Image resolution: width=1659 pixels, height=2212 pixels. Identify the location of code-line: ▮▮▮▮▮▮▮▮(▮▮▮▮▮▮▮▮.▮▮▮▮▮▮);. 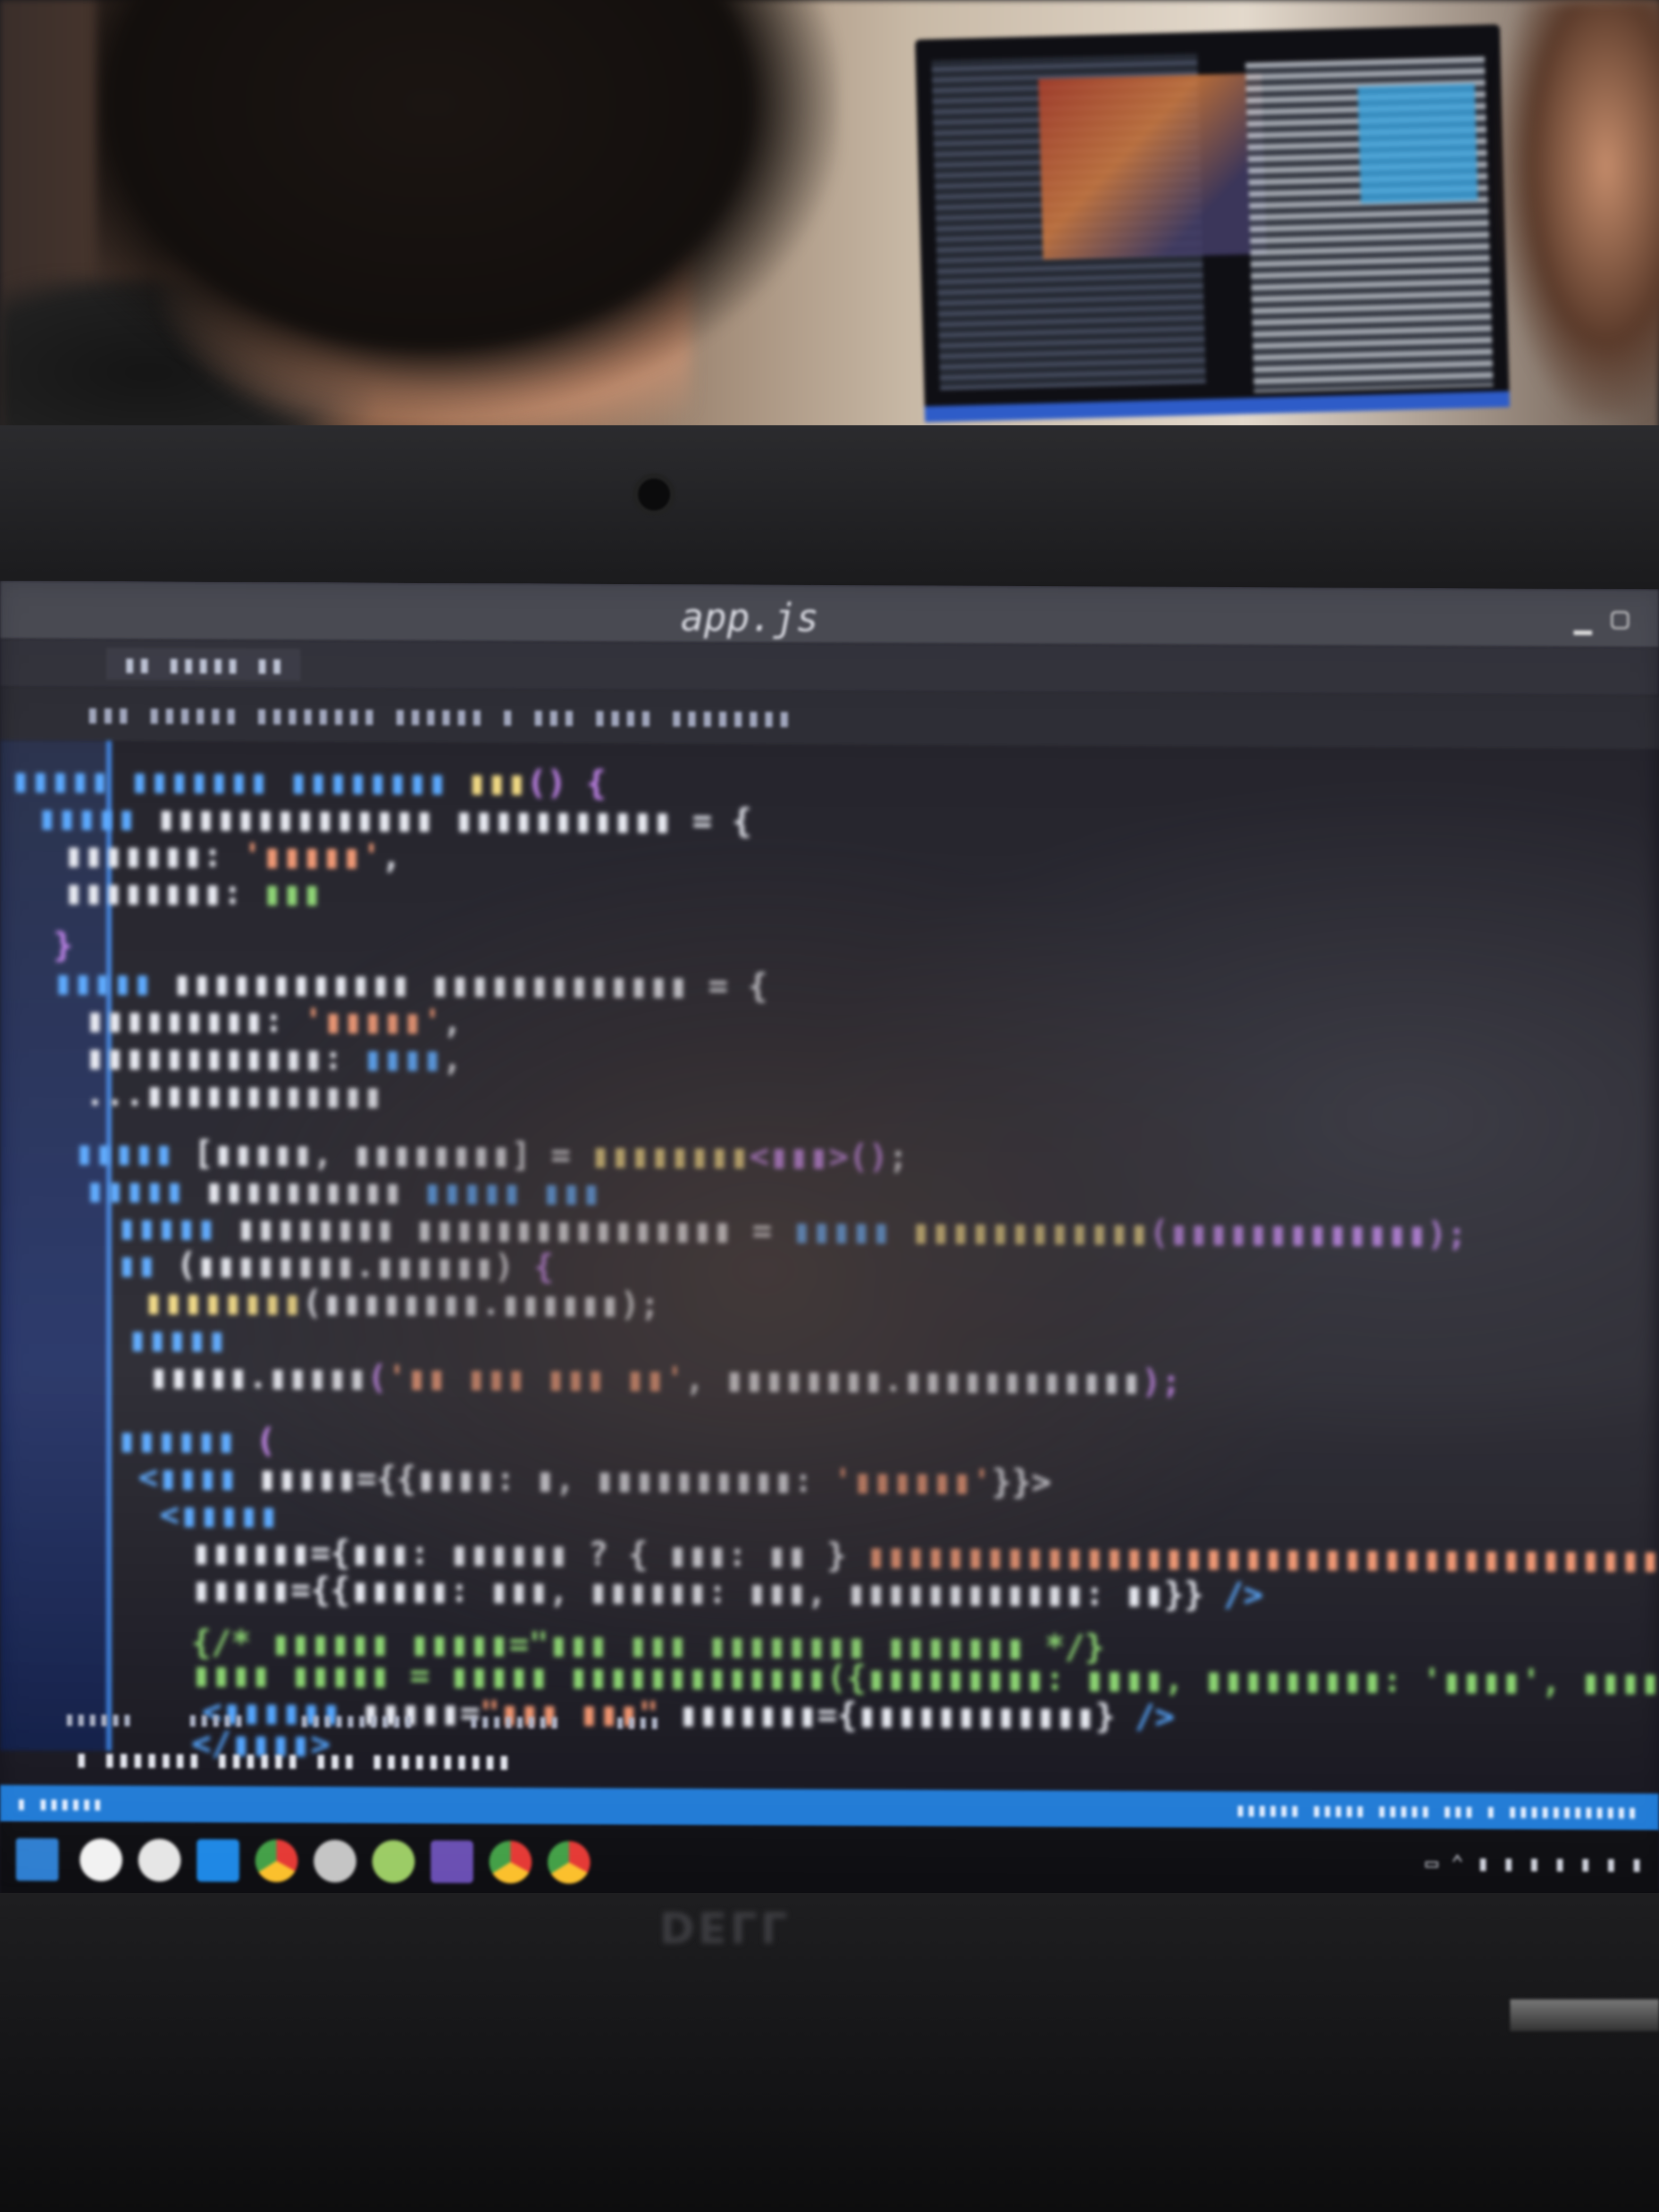
(402, 1303).